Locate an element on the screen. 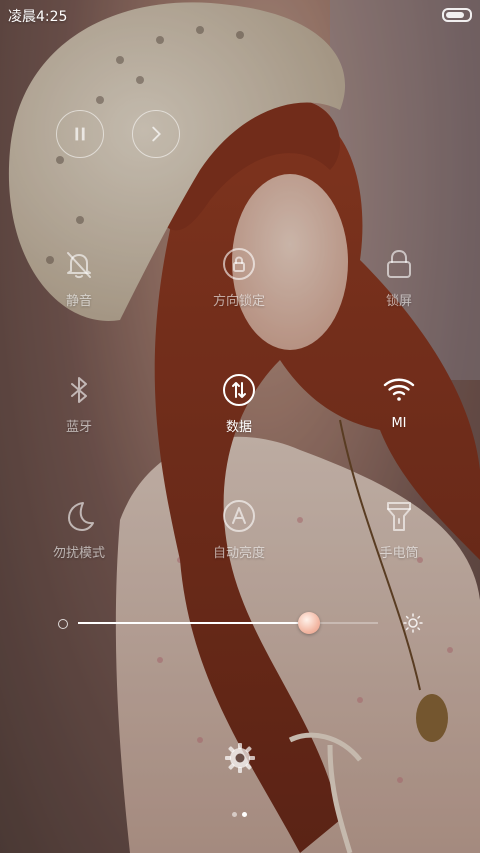 The image size is (480, 853). toggle-label: 蓝牙 is located at coordinates (78, 427).